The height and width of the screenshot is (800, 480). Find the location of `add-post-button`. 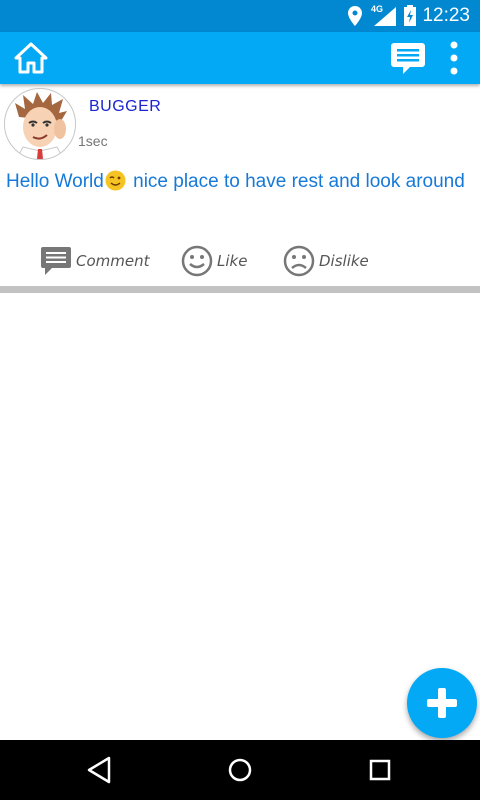

add-post-button is located at coordinates (442, 703).